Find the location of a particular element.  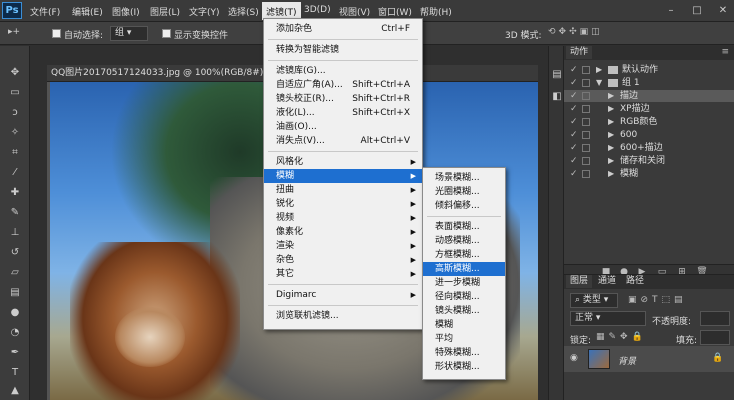

blend-mode-select: 正常 ▾ is located at coordinates (608, 318).